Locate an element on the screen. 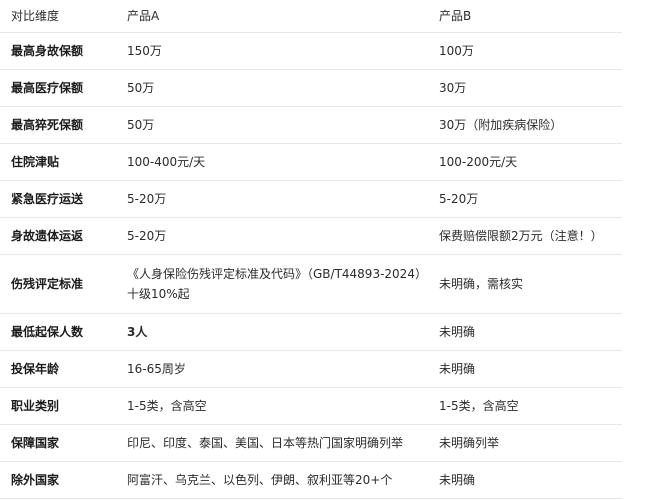 The height and width of the screenshot is (500, 650). row-product-a: 《人身保险伤残评定标准及代码》（GB/T44893-2024）十级10%起 is located at coordinates (272, 284).